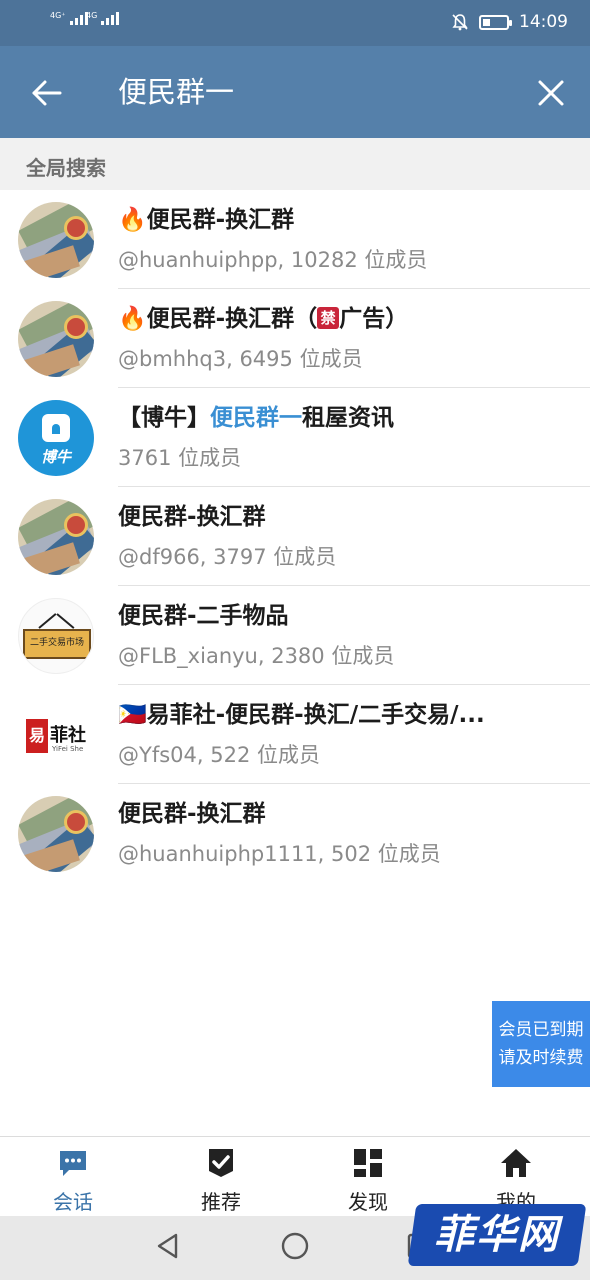 The height and width of the screenshot is (1280, 590). Describe the element at coordinates (73, 1163) in the screenshot. I see `chat-bubble-icon` at that location.